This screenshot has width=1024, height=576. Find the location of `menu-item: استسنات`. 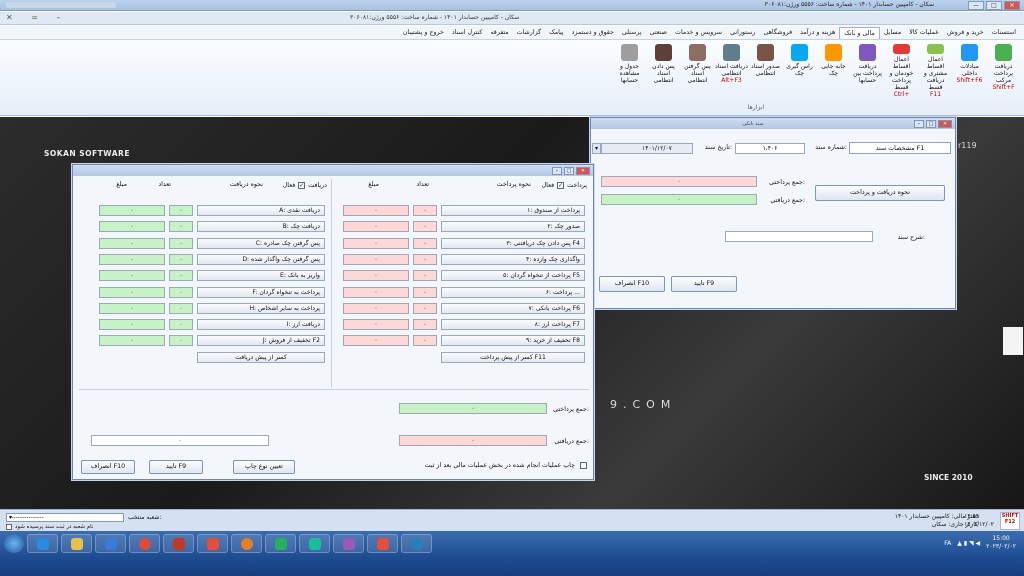

menu-item: استسنات is located at coordinates (1004, 33).